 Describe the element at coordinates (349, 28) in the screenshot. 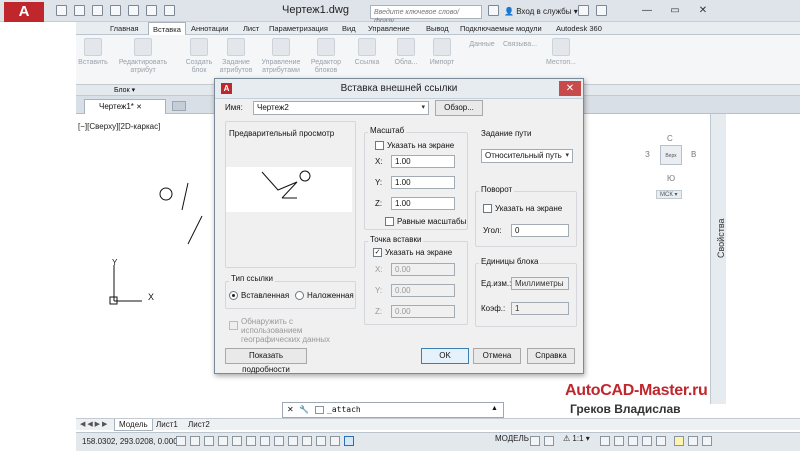

I see `tab-view: Вид` at that location.